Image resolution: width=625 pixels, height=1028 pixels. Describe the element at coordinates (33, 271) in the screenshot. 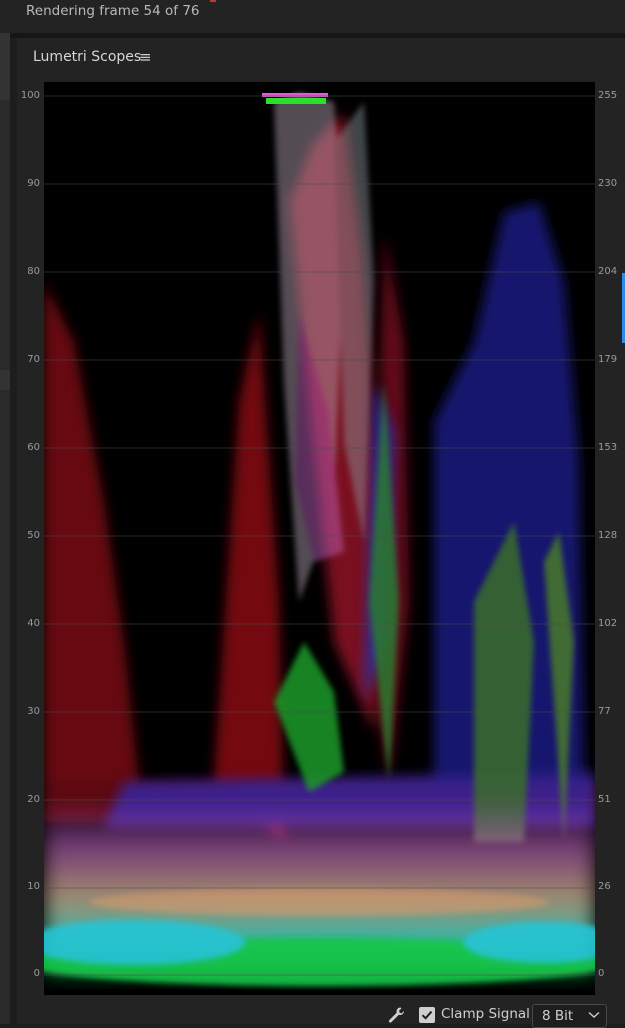

I see `left-tick-label: 80` at that location.